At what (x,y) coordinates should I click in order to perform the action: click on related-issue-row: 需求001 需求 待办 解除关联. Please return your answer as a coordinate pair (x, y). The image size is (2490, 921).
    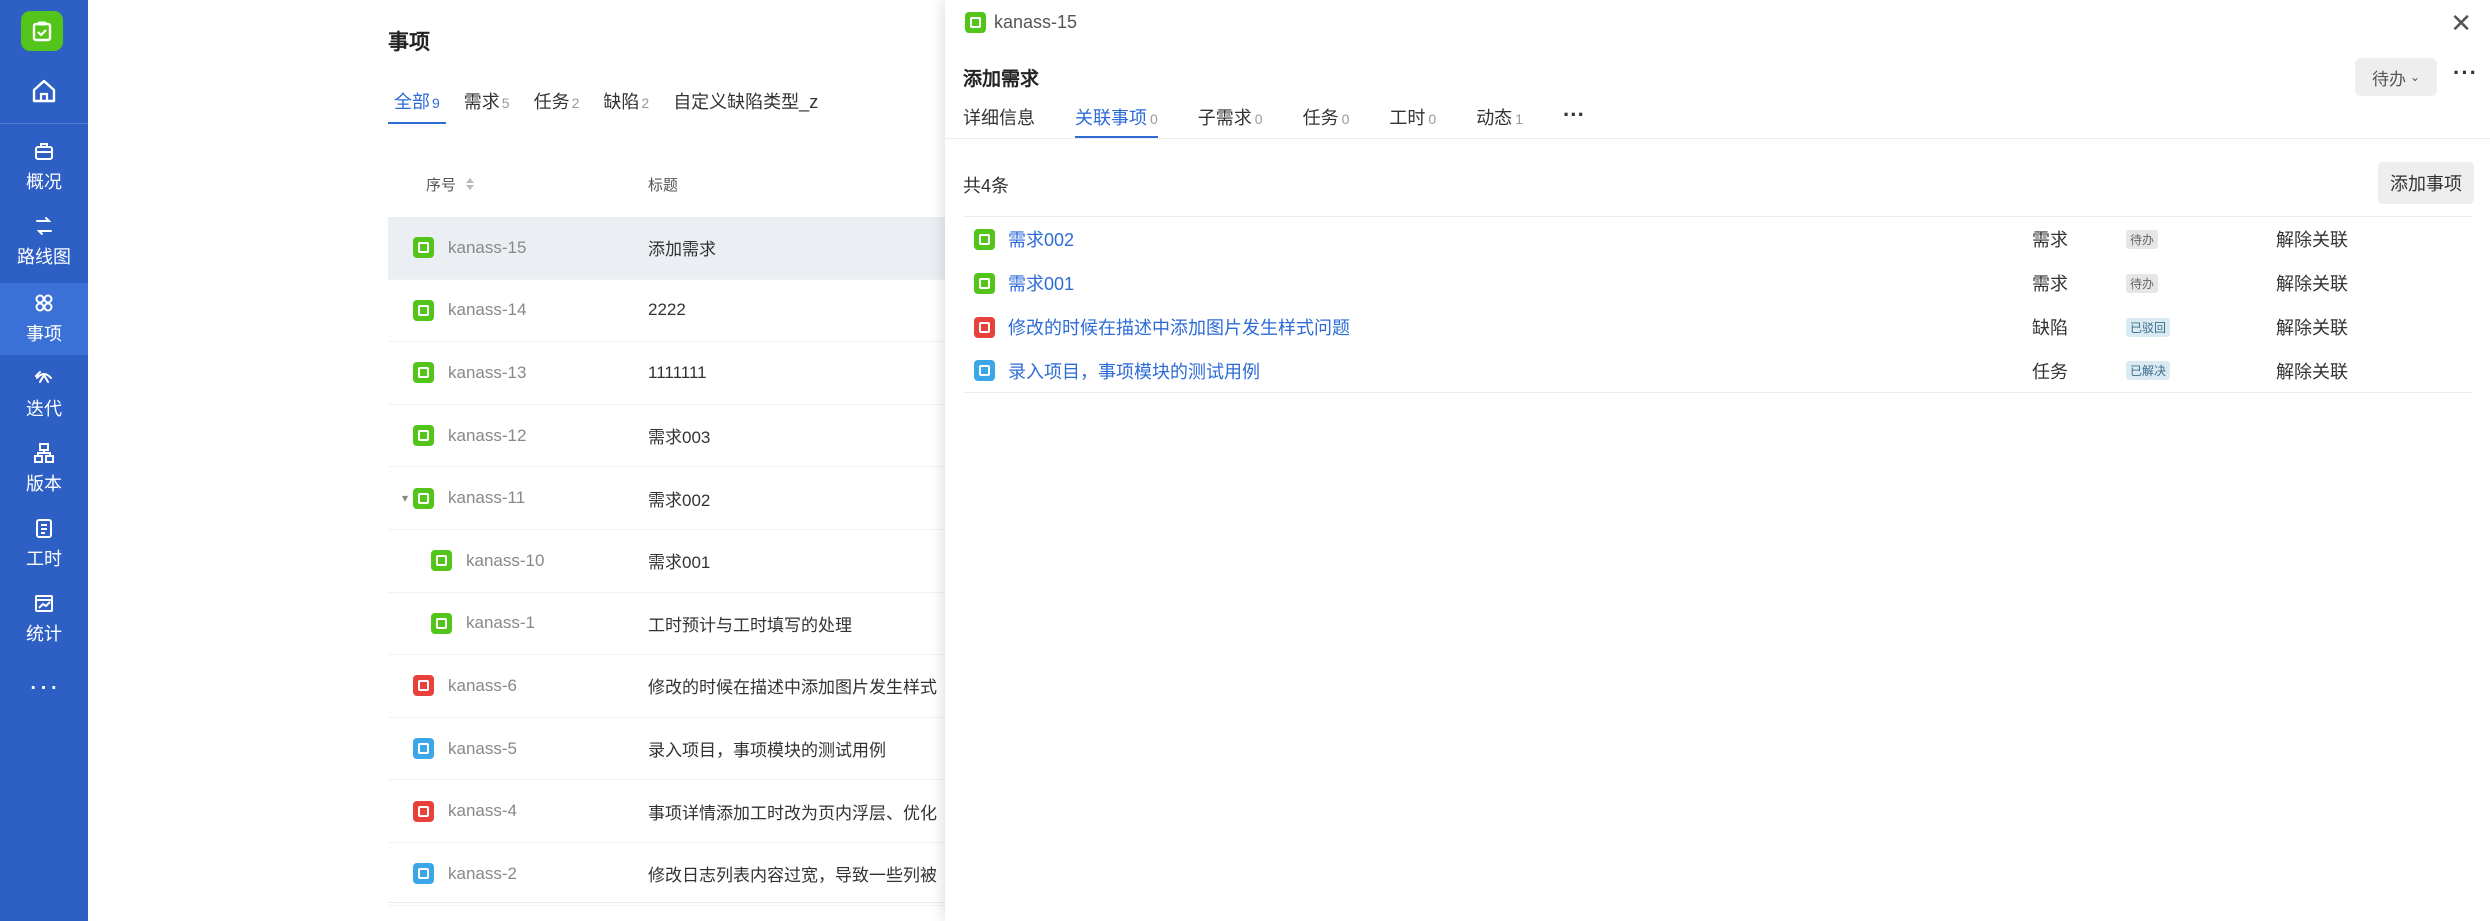
    Looking at the image, I should click on (1718, 283).